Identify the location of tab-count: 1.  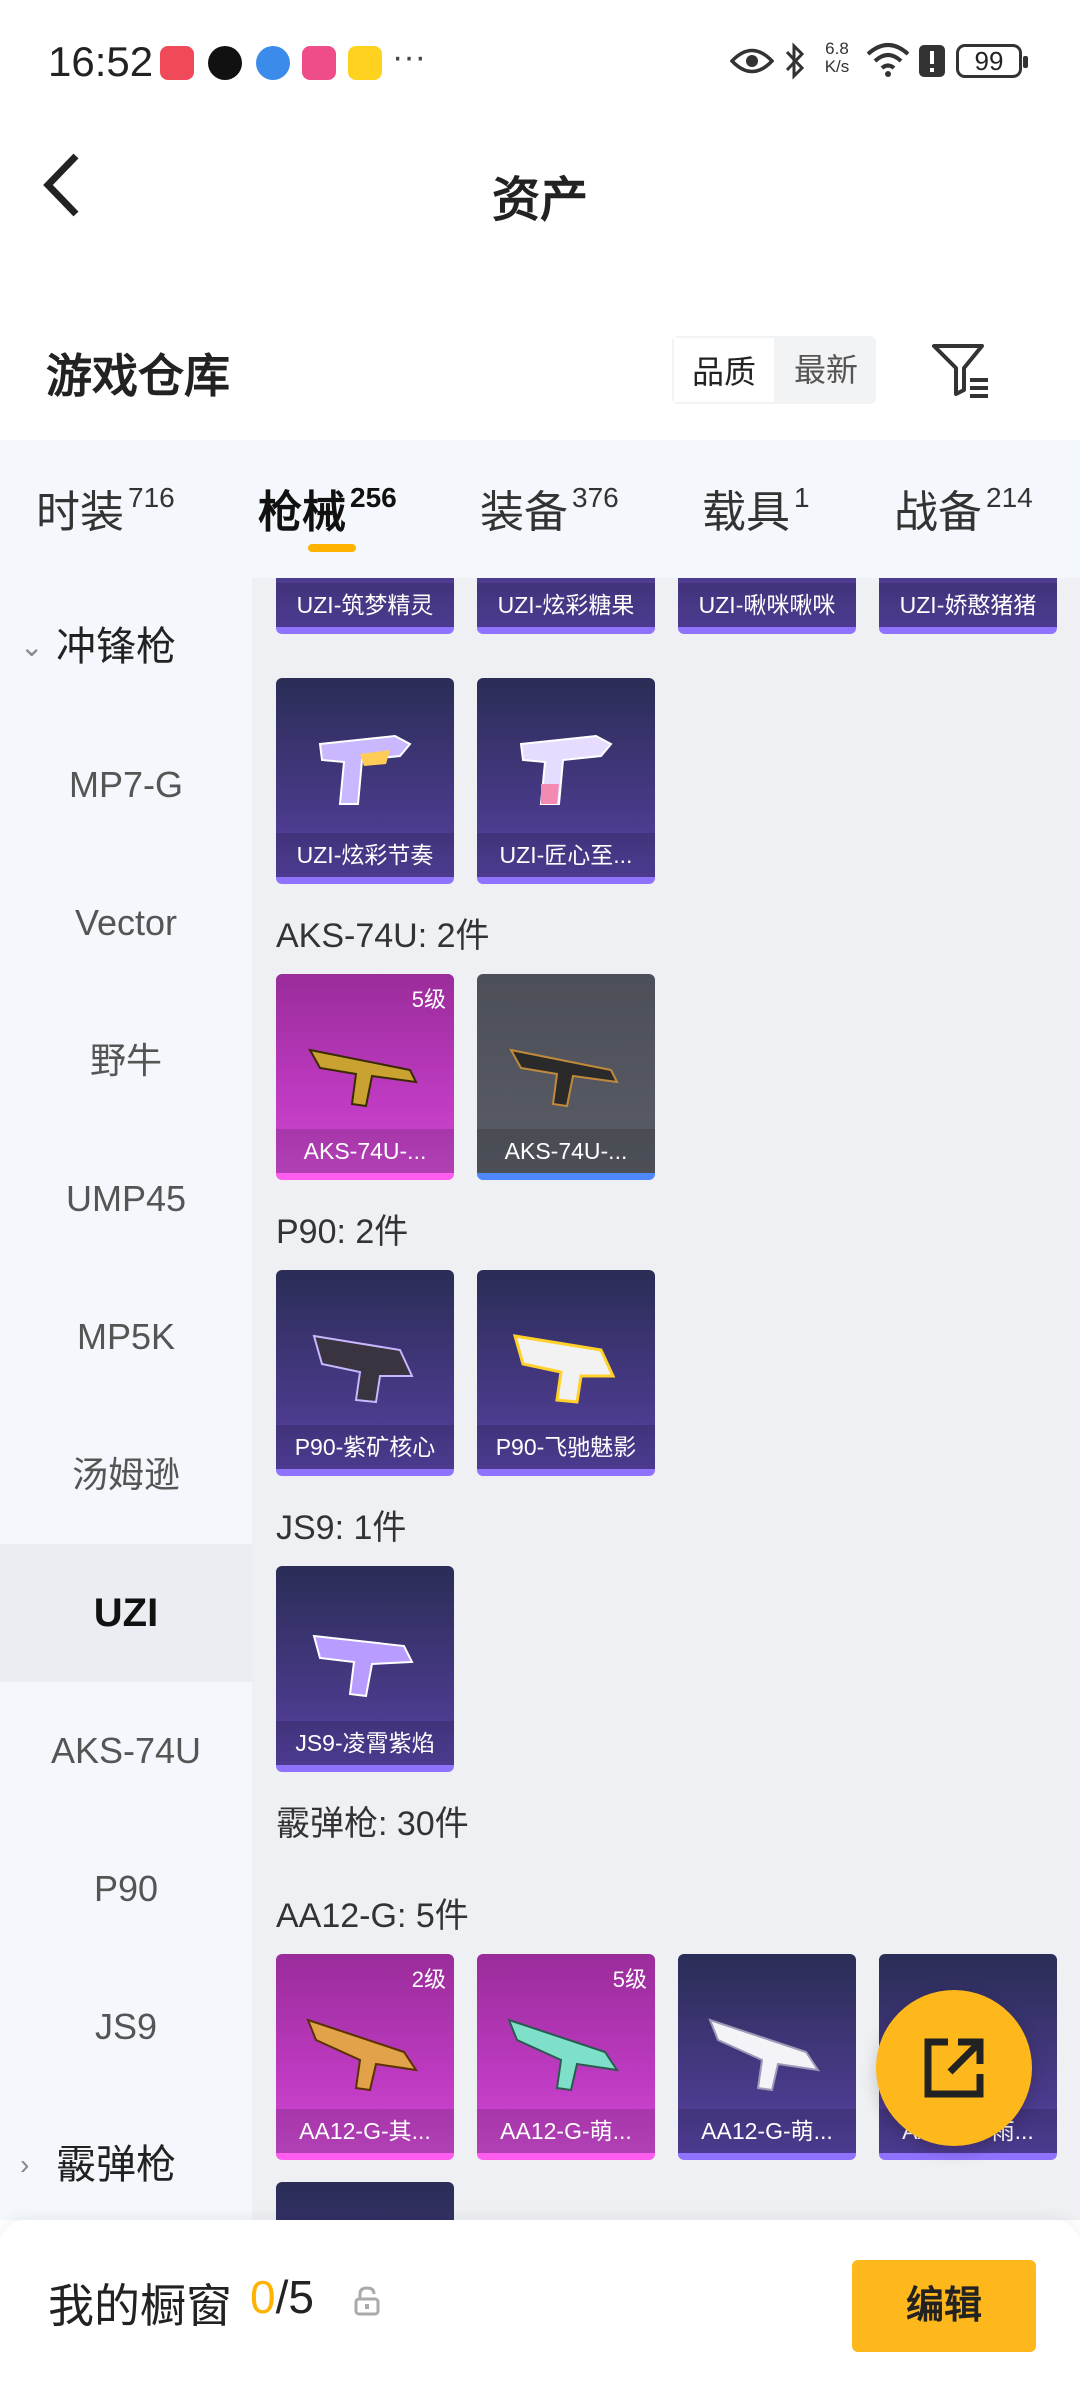
(802, 497).